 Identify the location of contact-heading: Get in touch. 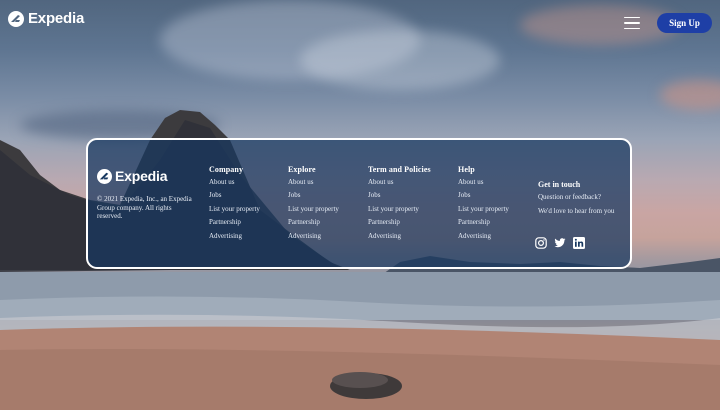
(559, 184).